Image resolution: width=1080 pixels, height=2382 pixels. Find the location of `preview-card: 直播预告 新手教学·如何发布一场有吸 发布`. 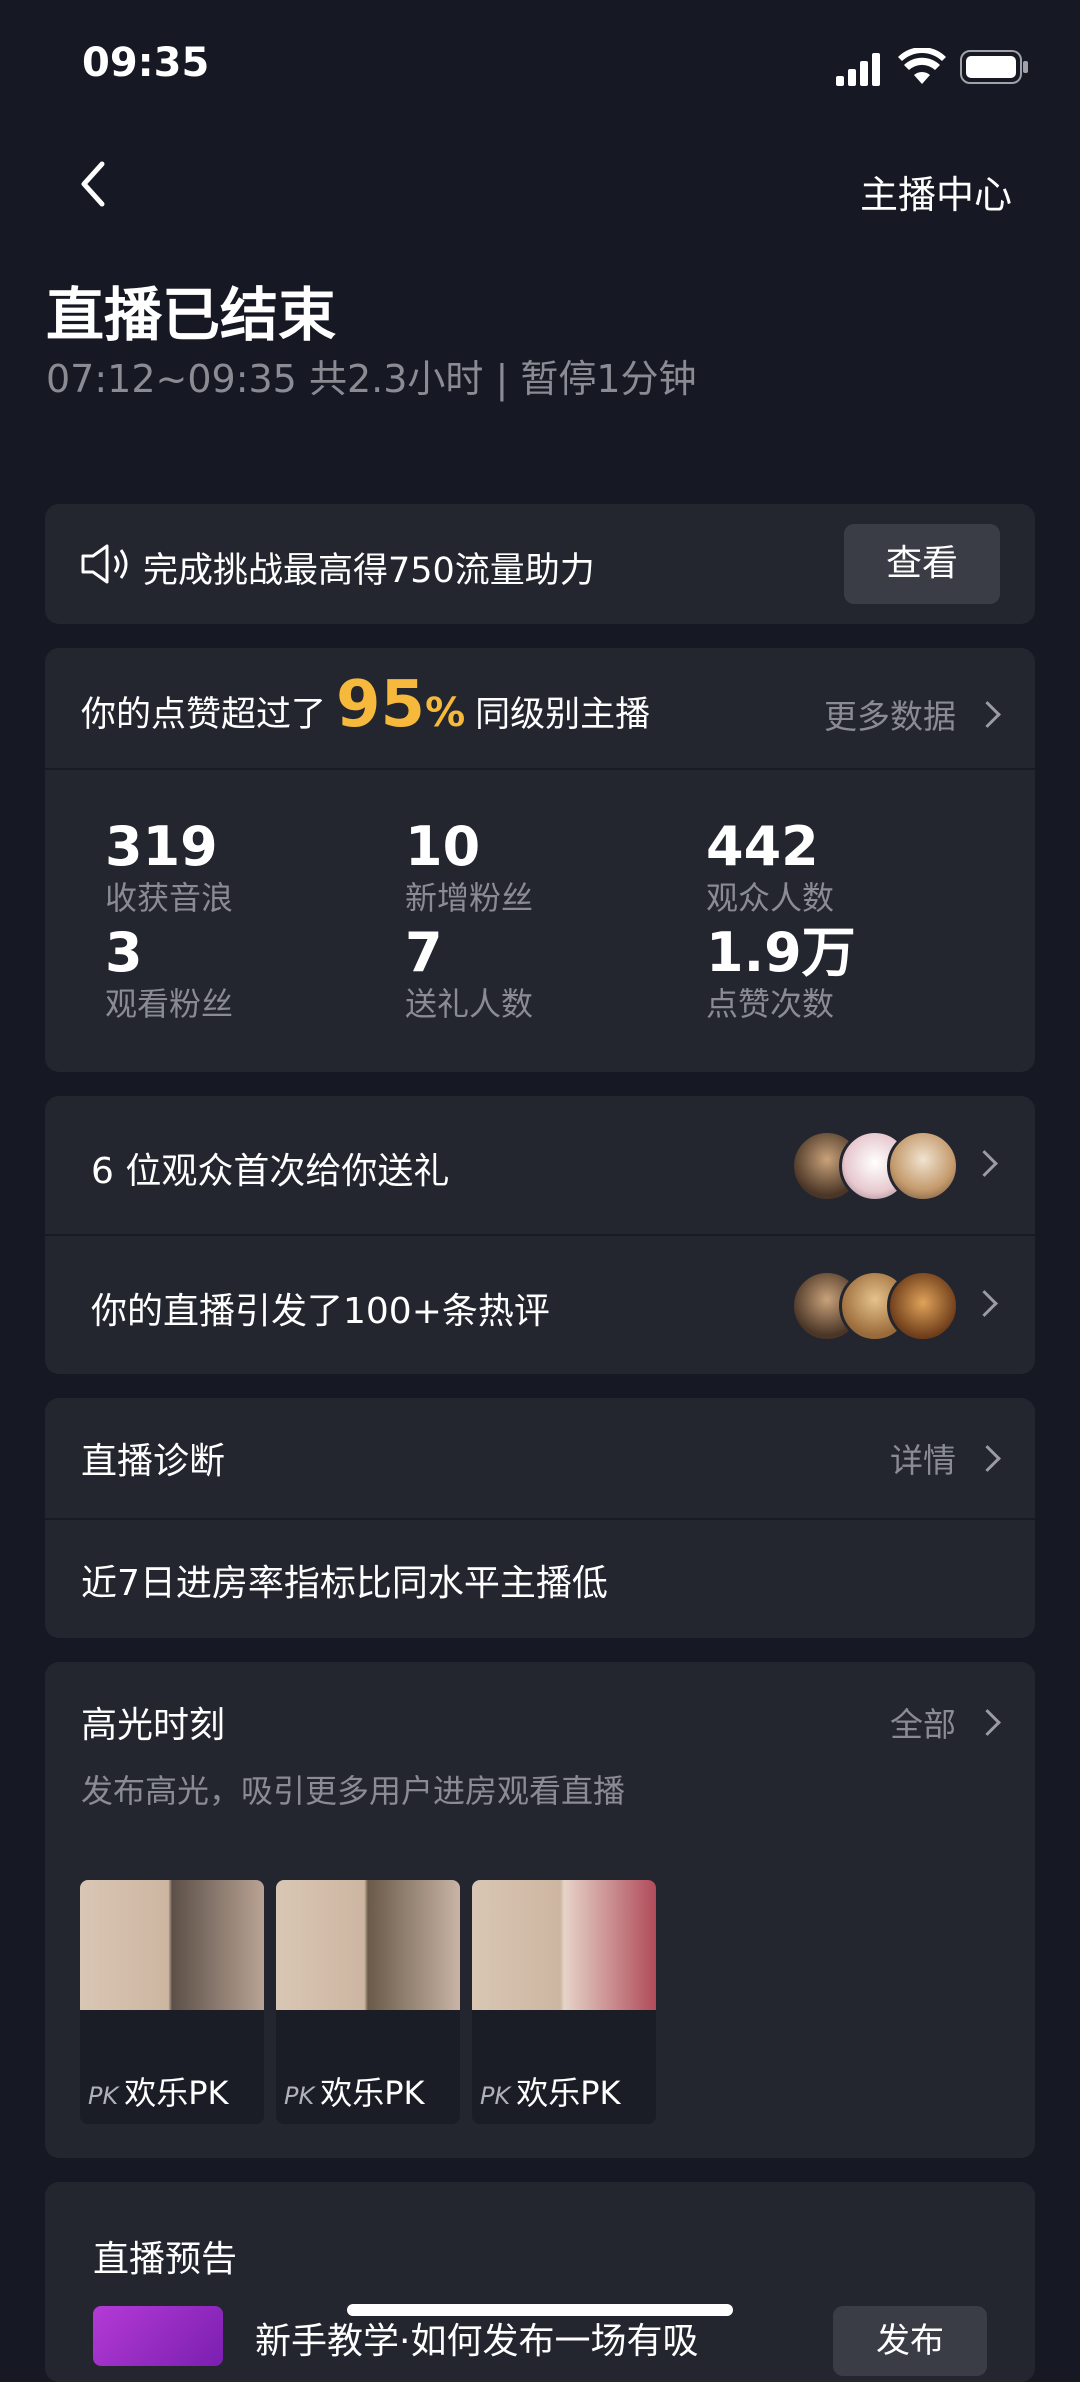

preview-card: 直播预告 新手教学·如何发布一场有吸 发布 is located at coordinates (540, 2282).